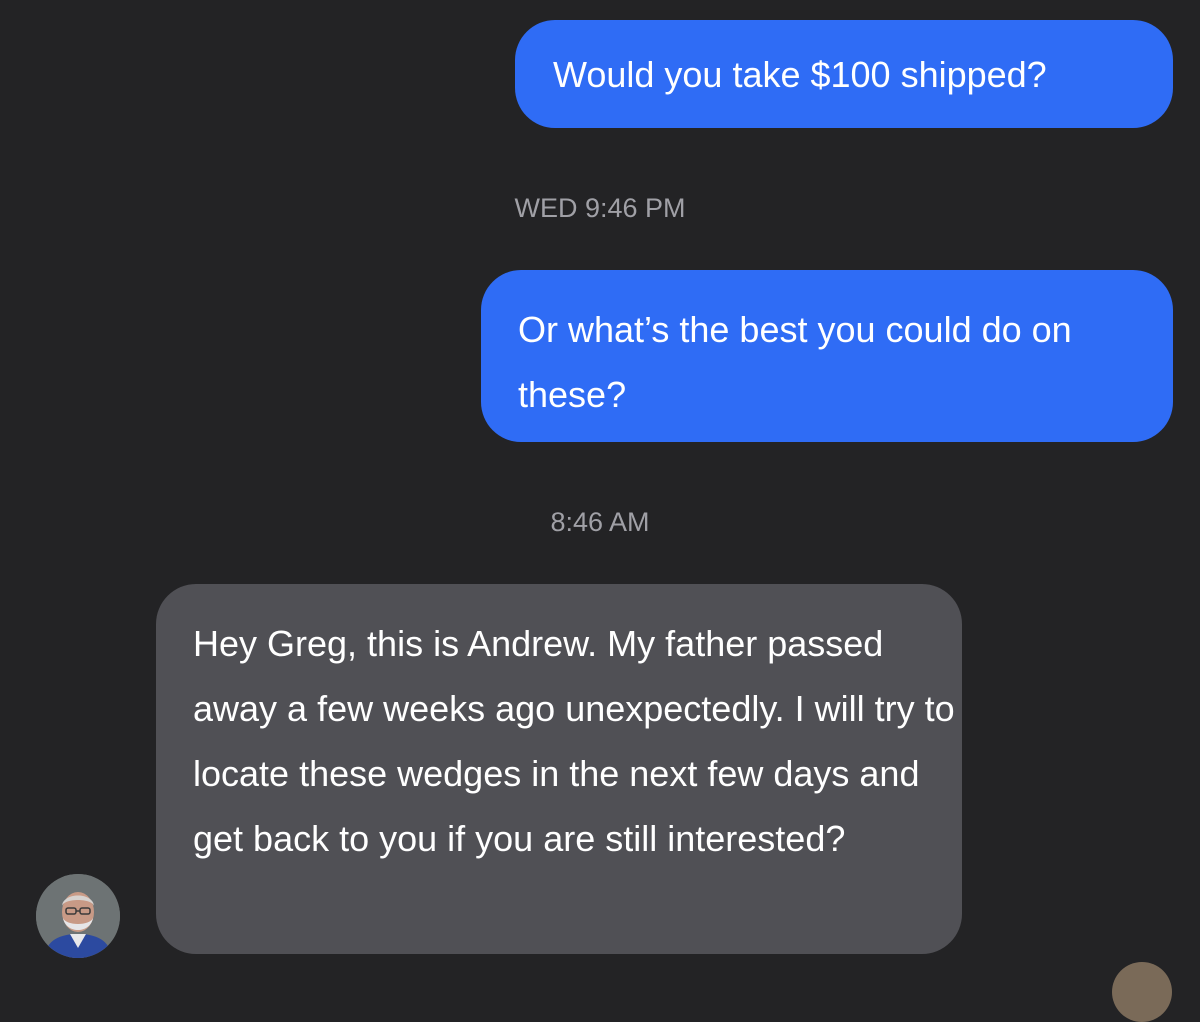  Describe the element at coordinates (600, 522) in the screenshot. I see `message-timestamp: 8:46 AM` at that location.